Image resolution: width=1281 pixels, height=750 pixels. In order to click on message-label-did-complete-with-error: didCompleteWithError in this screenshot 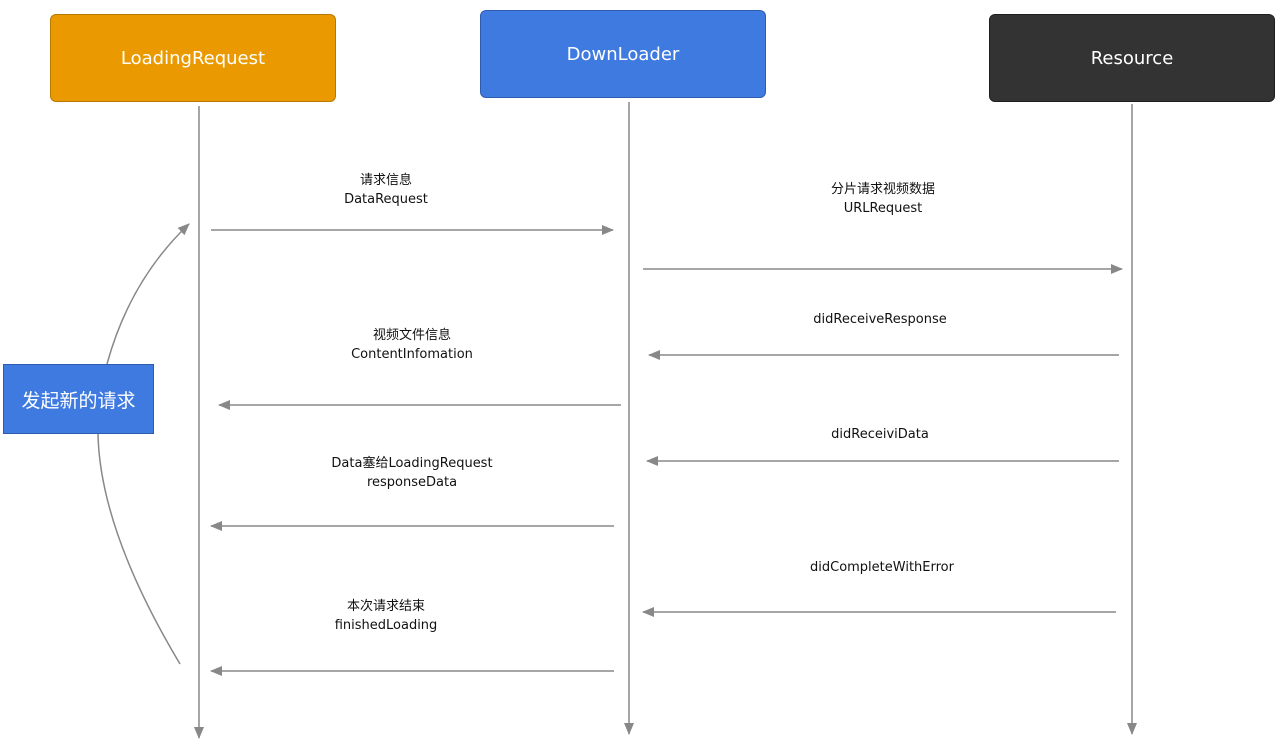, I will do `click(882, 567)`.